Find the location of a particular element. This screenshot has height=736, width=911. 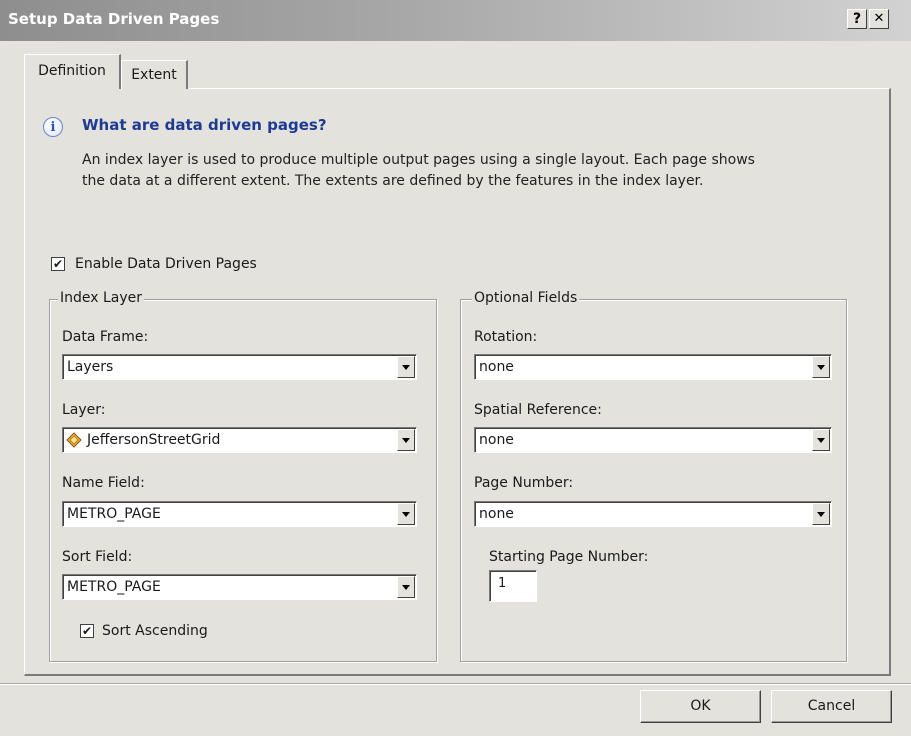

spatial-reference-label: Spatial Reference: is located at coordinates (538, 410).